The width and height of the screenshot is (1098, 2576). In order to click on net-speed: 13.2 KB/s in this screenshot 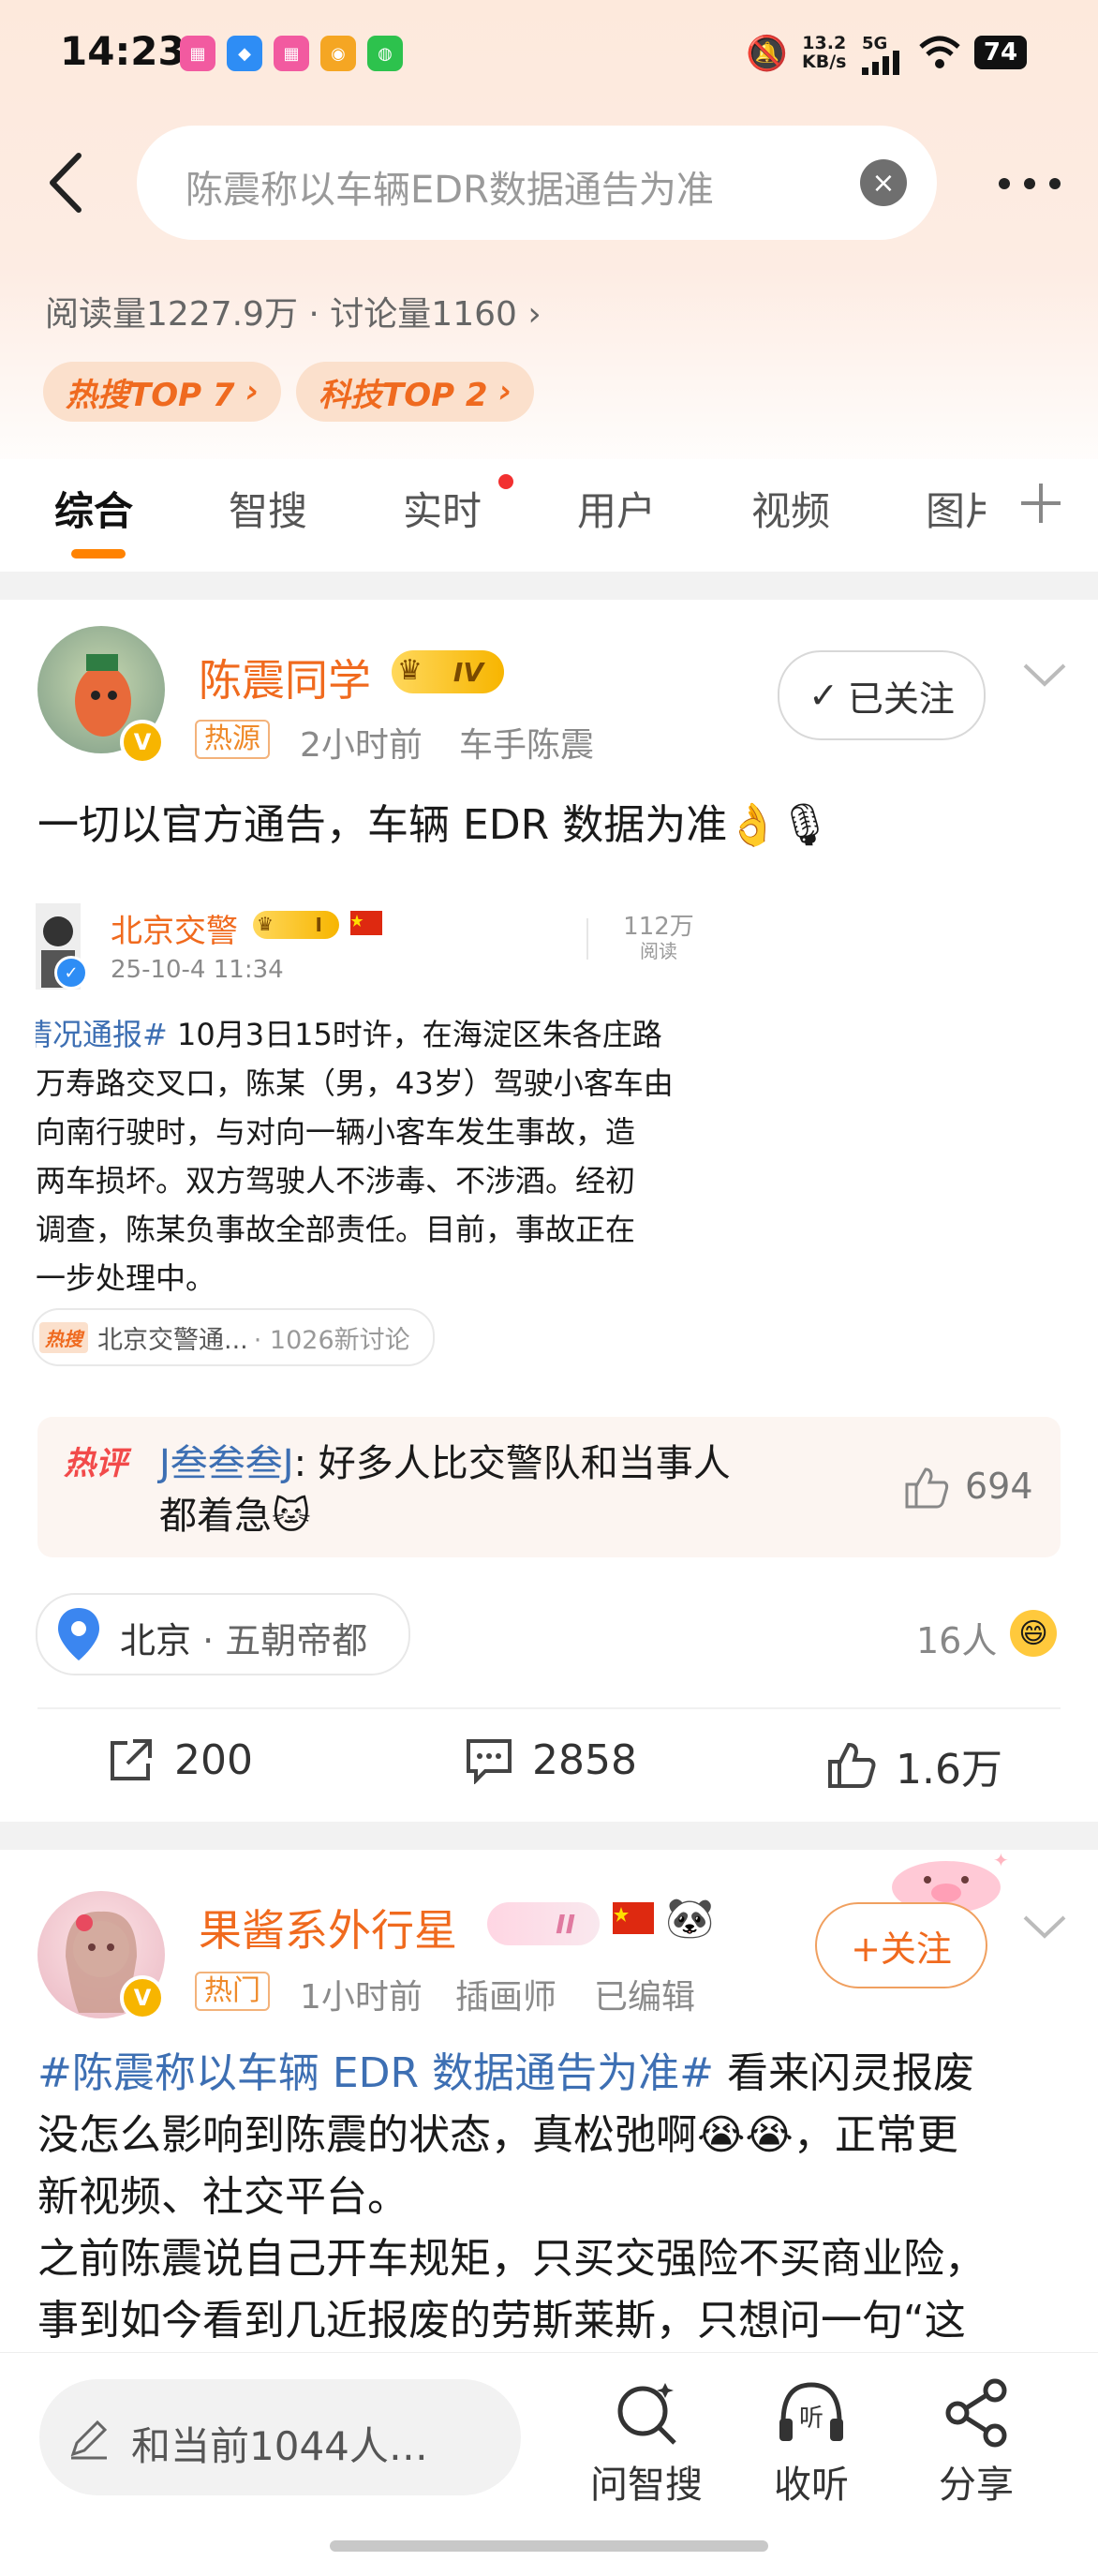, I will do `click(824, 52)`.